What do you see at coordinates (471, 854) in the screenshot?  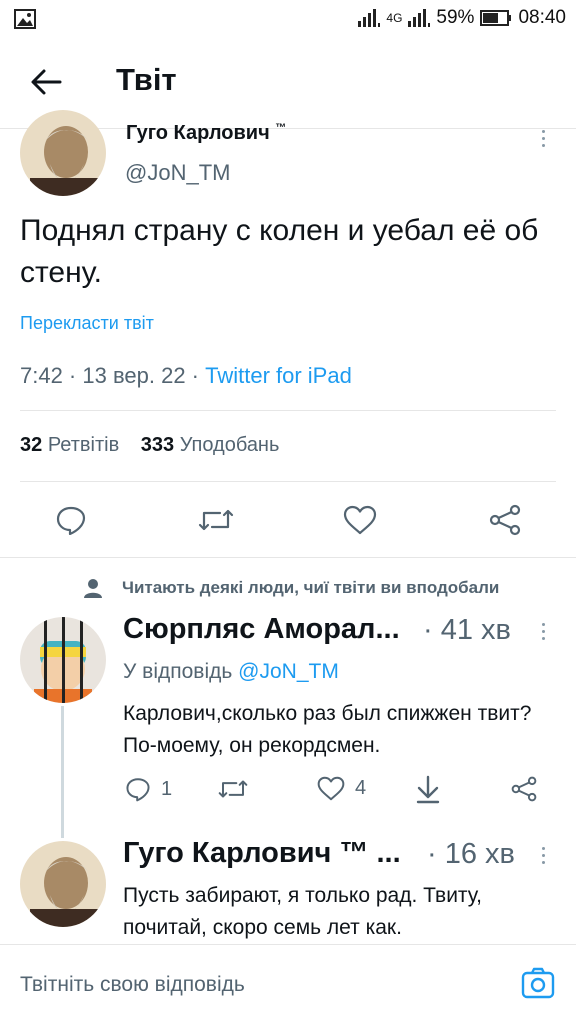 I see `reply-time: · 16 хв` at bounding box center [471, 854].